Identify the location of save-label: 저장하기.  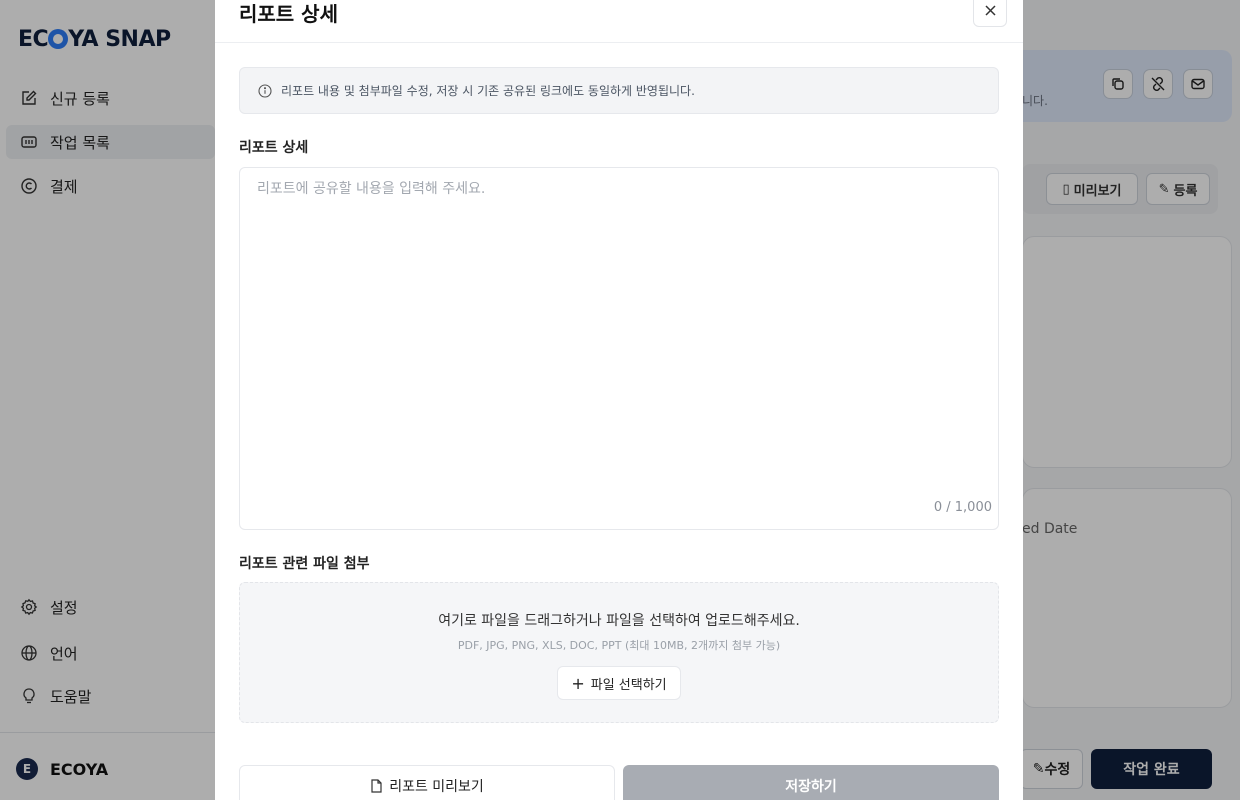
(811, 787).